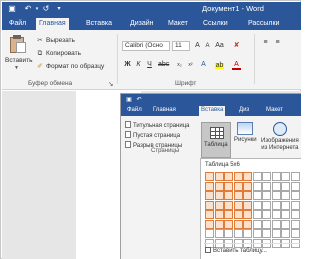 The width and height of the screenshot is (320, 259). What do you see at coordinates (236, 46) in the screenshot?
I see `clear-formatting-icon: ✘` at bounding box center [236, 46].